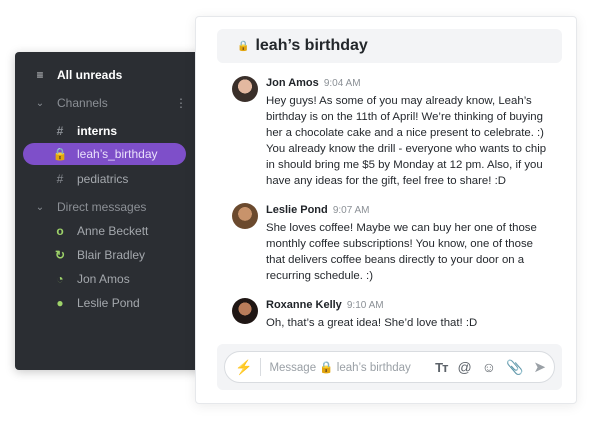  Describe the element at coordinates (90, 75) in the screenshot. I see `sidebar-item-label: All unreads` at that location.